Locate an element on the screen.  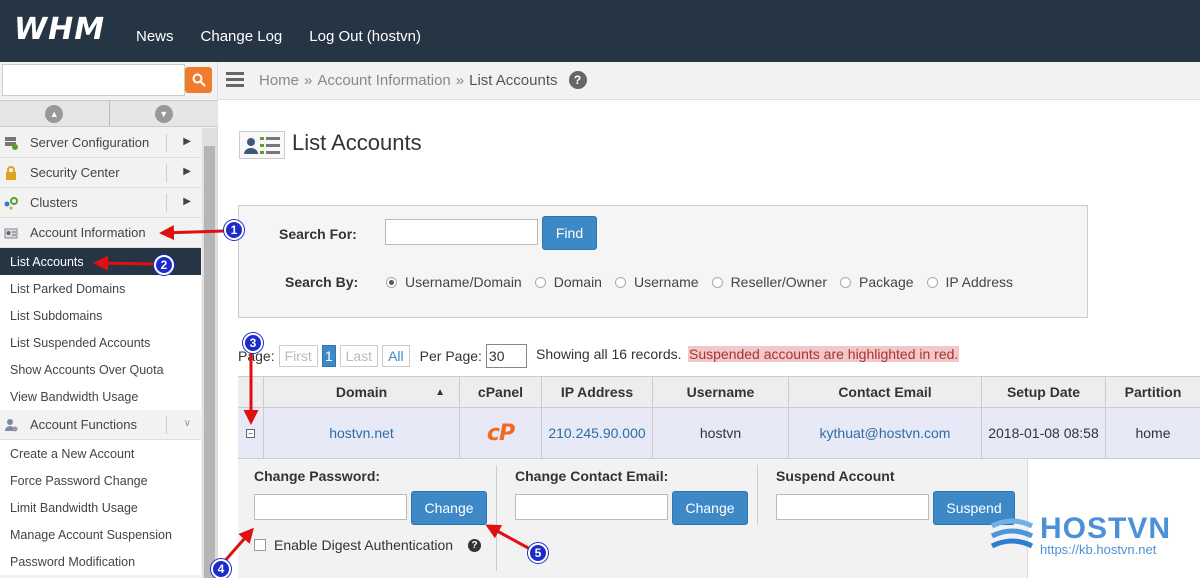
chevron-up-icon: ▲ is located at coordinates (54, 113).